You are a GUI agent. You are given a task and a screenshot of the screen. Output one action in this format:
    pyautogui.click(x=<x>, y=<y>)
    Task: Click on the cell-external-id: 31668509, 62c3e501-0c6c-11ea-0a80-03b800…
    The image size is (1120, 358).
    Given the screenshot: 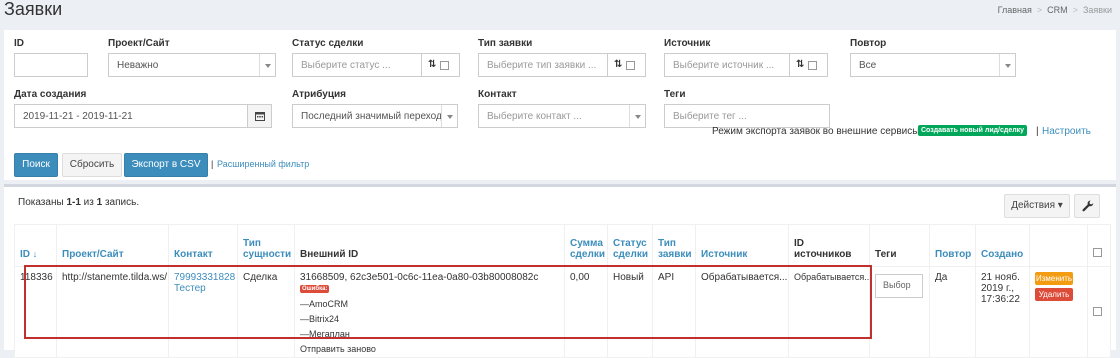 What is the action you would take?
    pyautogui.click(x=429, y=312)
    